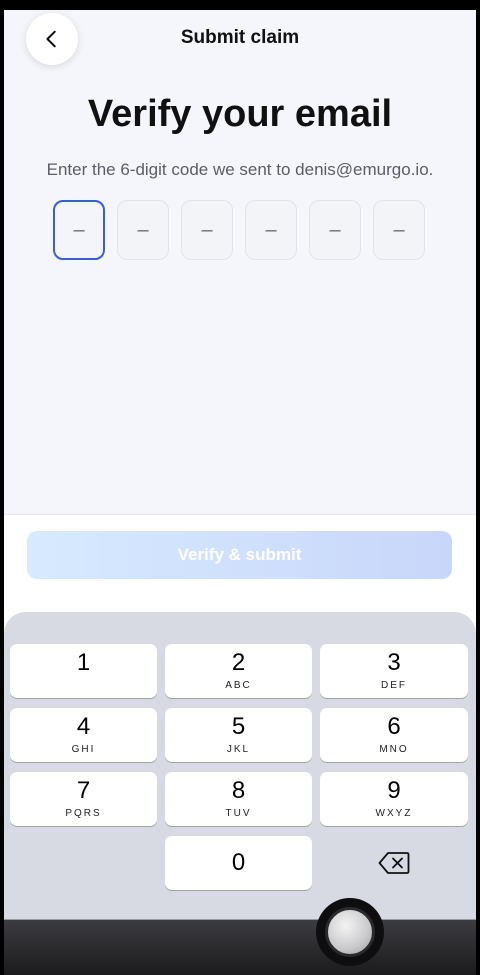  Describe the element at coordinates (394, 749) in the screenshot. I see `key-letters: MNO` at that location.